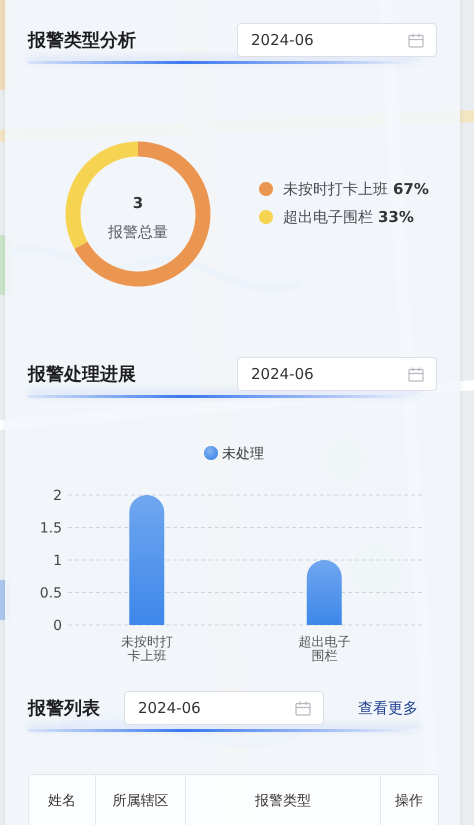  Describe the element at coordinates (328, 217) in the screenshot. I see `legend-label: 超出电子围栏` at that location.